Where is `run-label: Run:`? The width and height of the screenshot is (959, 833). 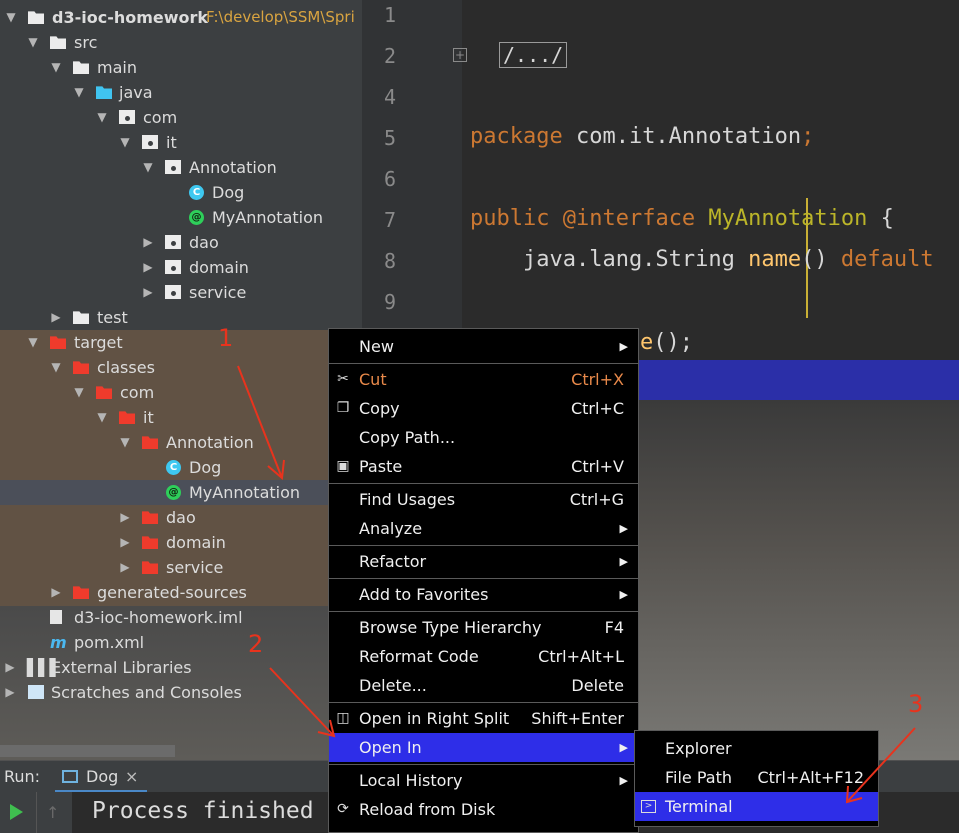 run-label: Run: is located at coordinates (22, 776).